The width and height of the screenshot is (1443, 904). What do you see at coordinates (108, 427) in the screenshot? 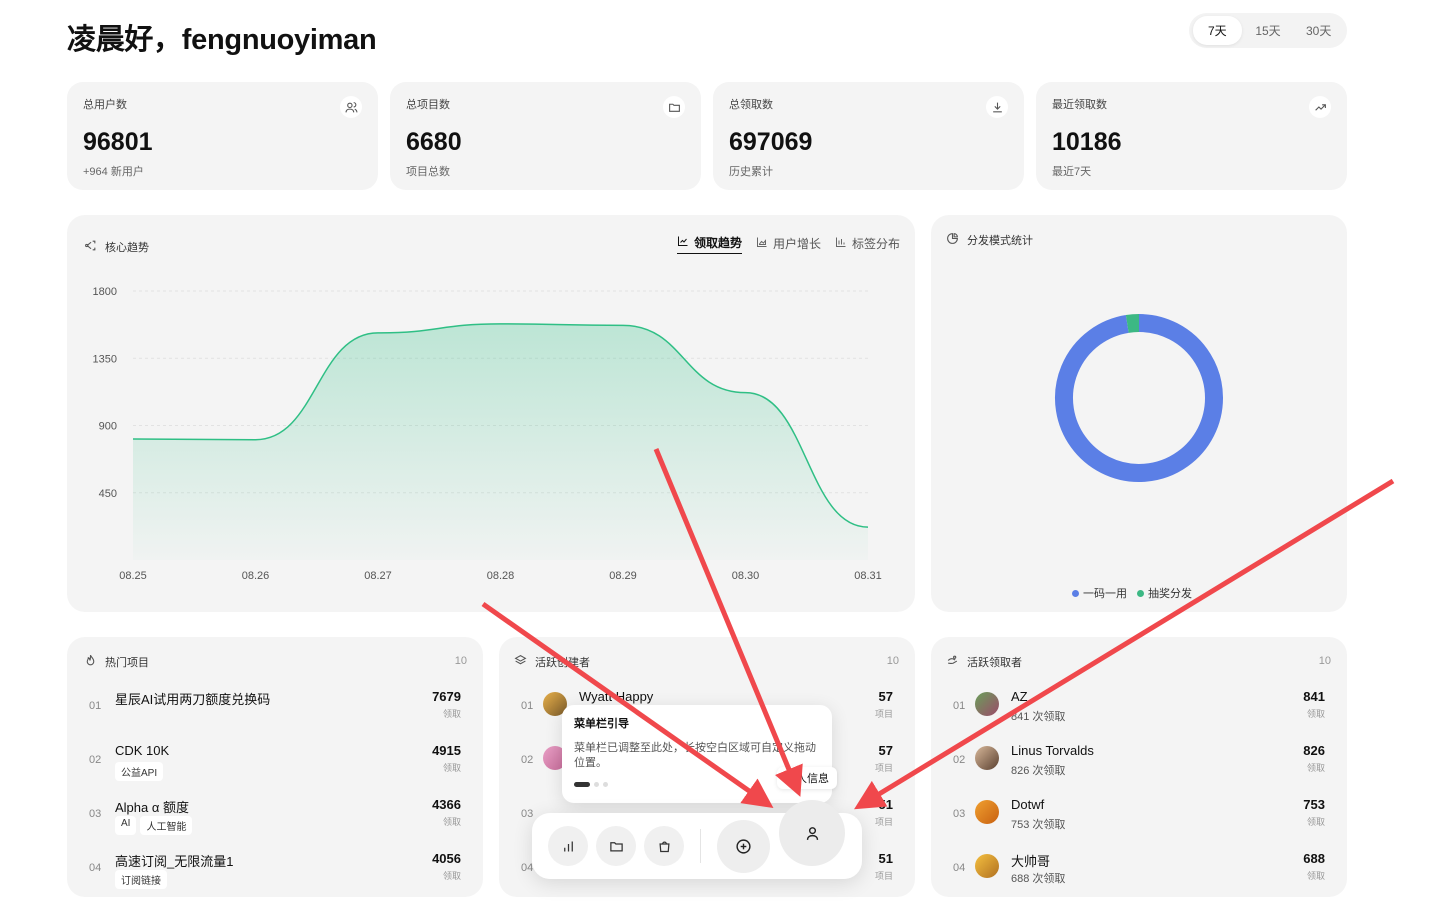
I see `y-tick-label: 900` at bounding box center [108, 427].